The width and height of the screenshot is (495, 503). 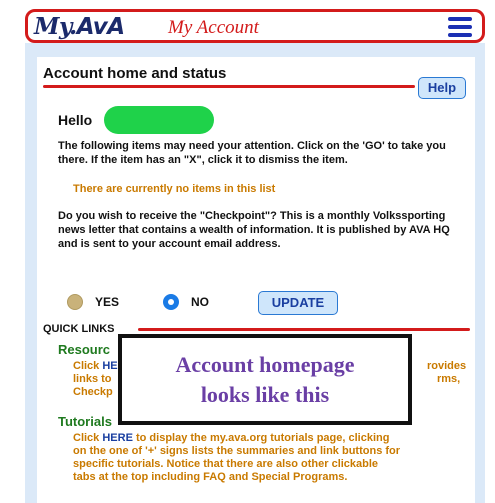 What do you see at coordinates (107, 302) in the screenshot?
I see `yes-label: YES` at bounding box center [107, 302].